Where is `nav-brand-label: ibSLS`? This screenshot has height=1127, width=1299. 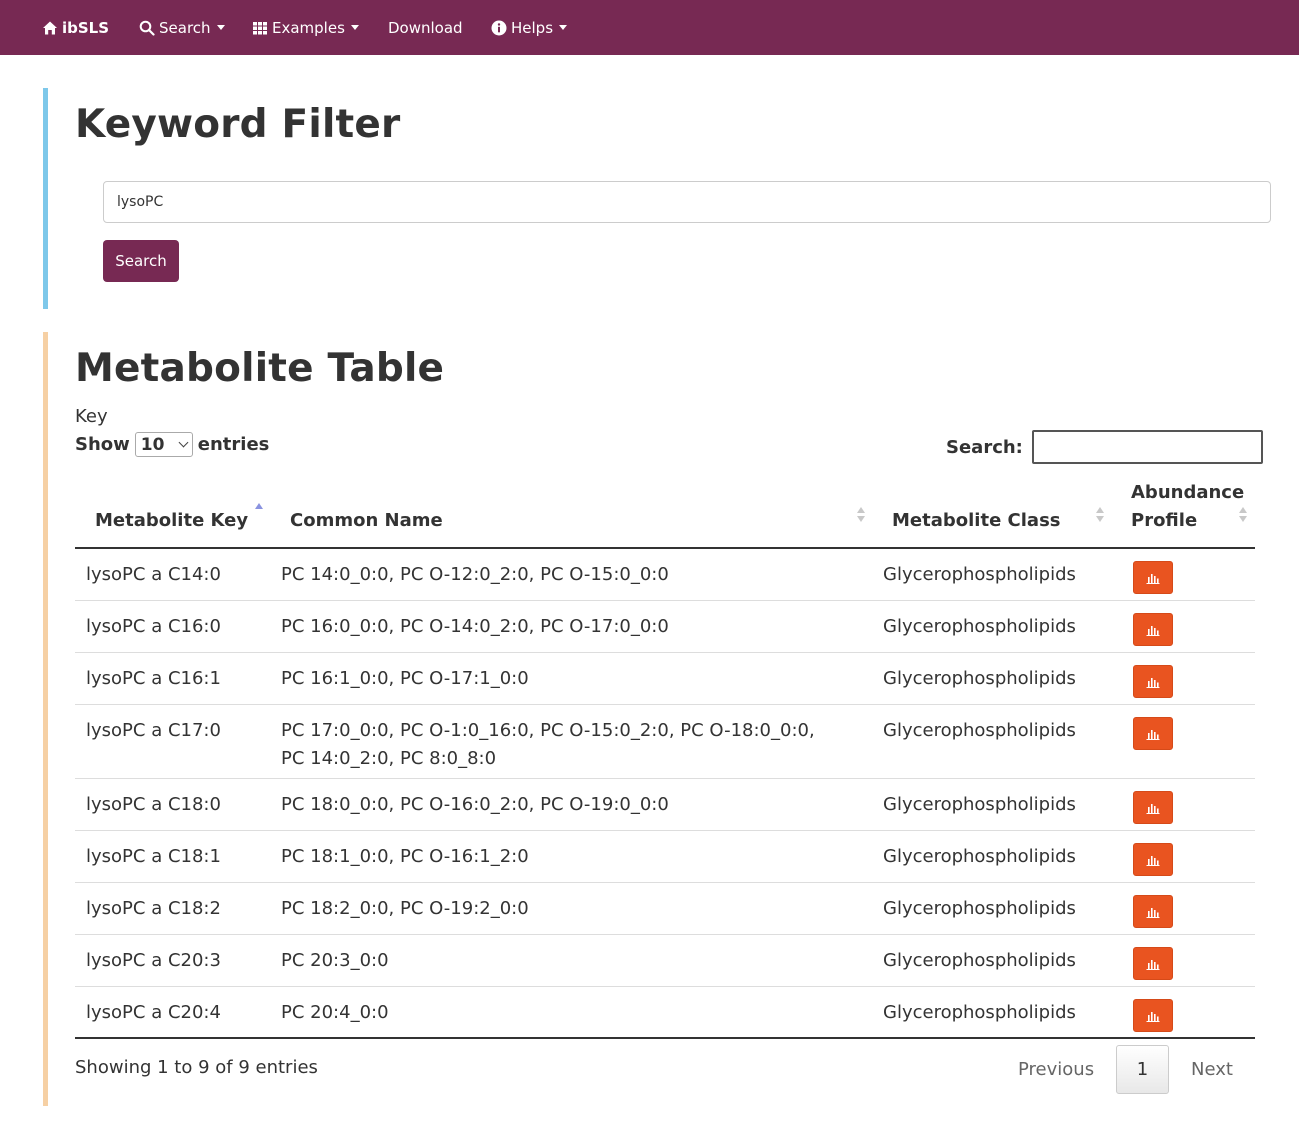 nav-brand-label: ibSLS is located at coordinates (86, 27).